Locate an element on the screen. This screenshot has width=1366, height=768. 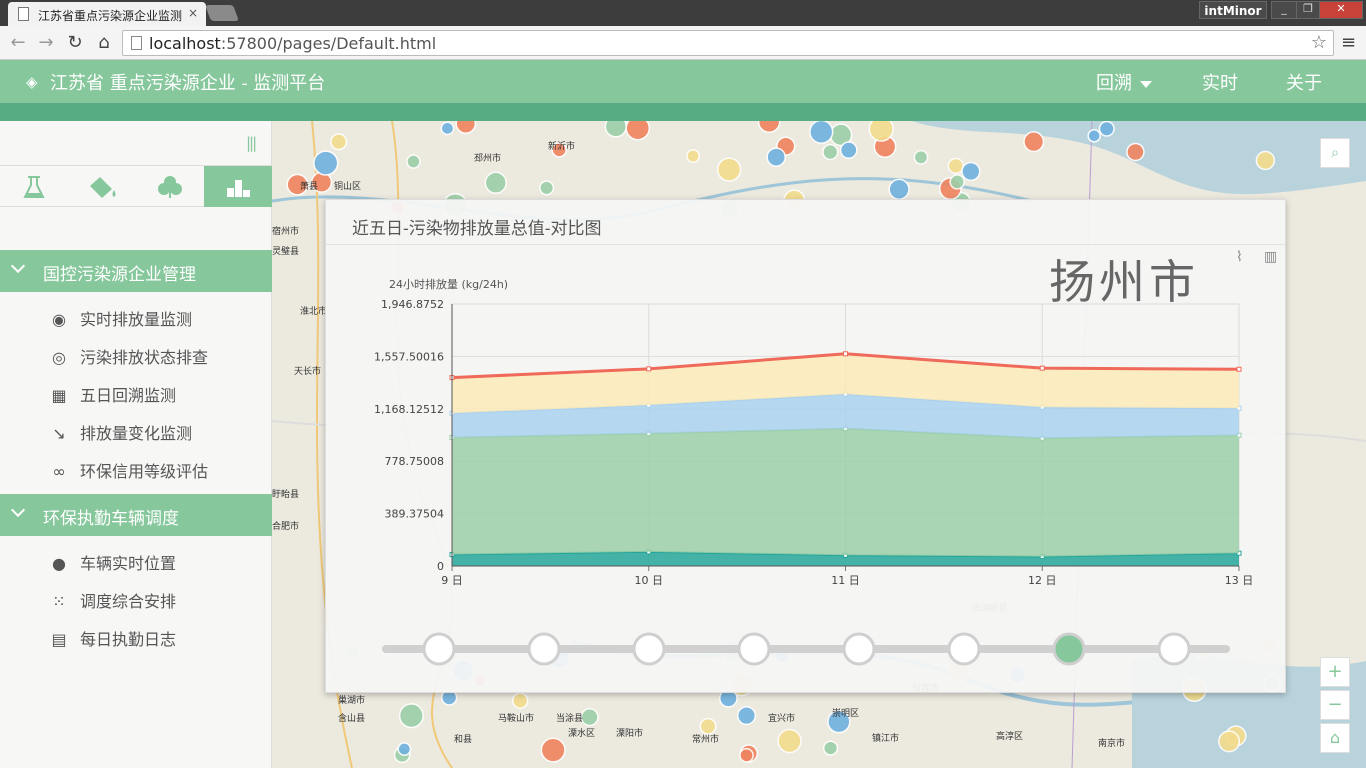
browser-tab: 江苏省重点污染源企业监测 × is located at coordinates (107, 14).